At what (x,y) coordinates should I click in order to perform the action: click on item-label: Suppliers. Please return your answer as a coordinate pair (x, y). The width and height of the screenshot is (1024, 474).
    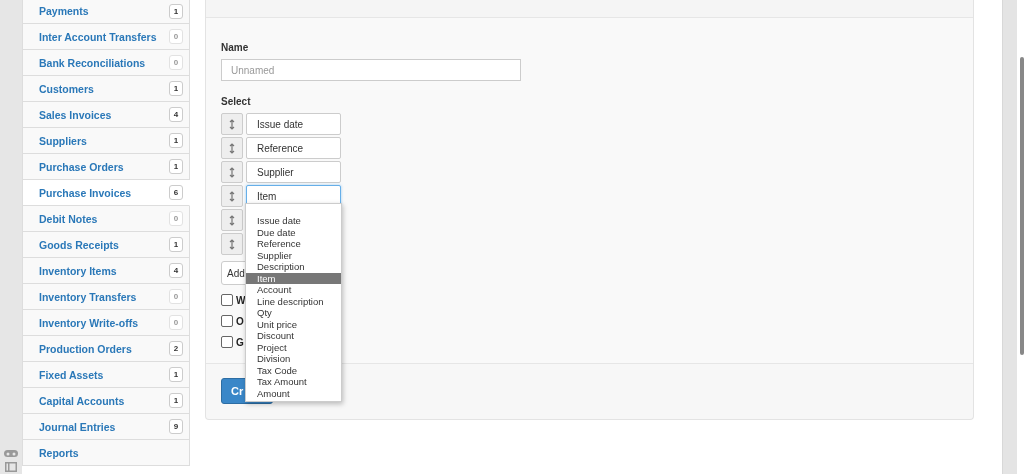
    Looking at the image, I should click on (63, 140).